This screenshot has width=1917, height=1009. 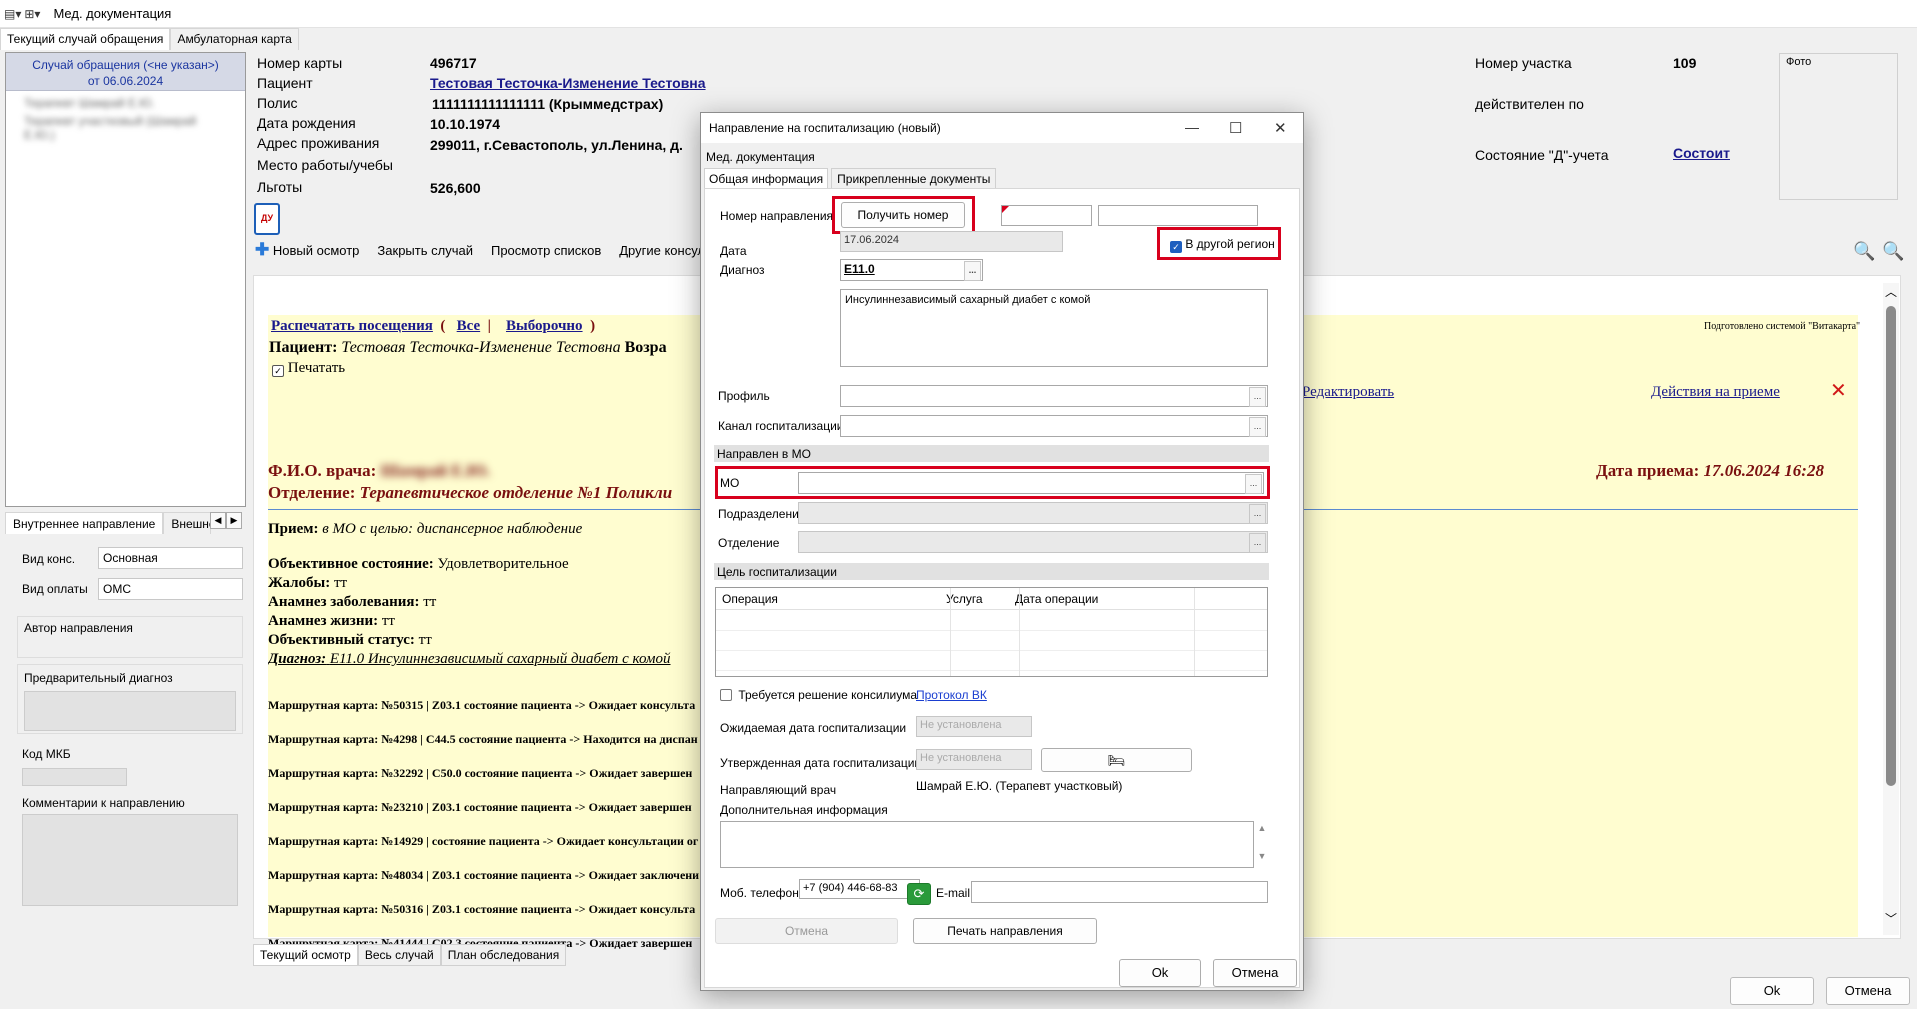 I want to click on scroll-left-icon: ◀, so click(x=218, y=520).